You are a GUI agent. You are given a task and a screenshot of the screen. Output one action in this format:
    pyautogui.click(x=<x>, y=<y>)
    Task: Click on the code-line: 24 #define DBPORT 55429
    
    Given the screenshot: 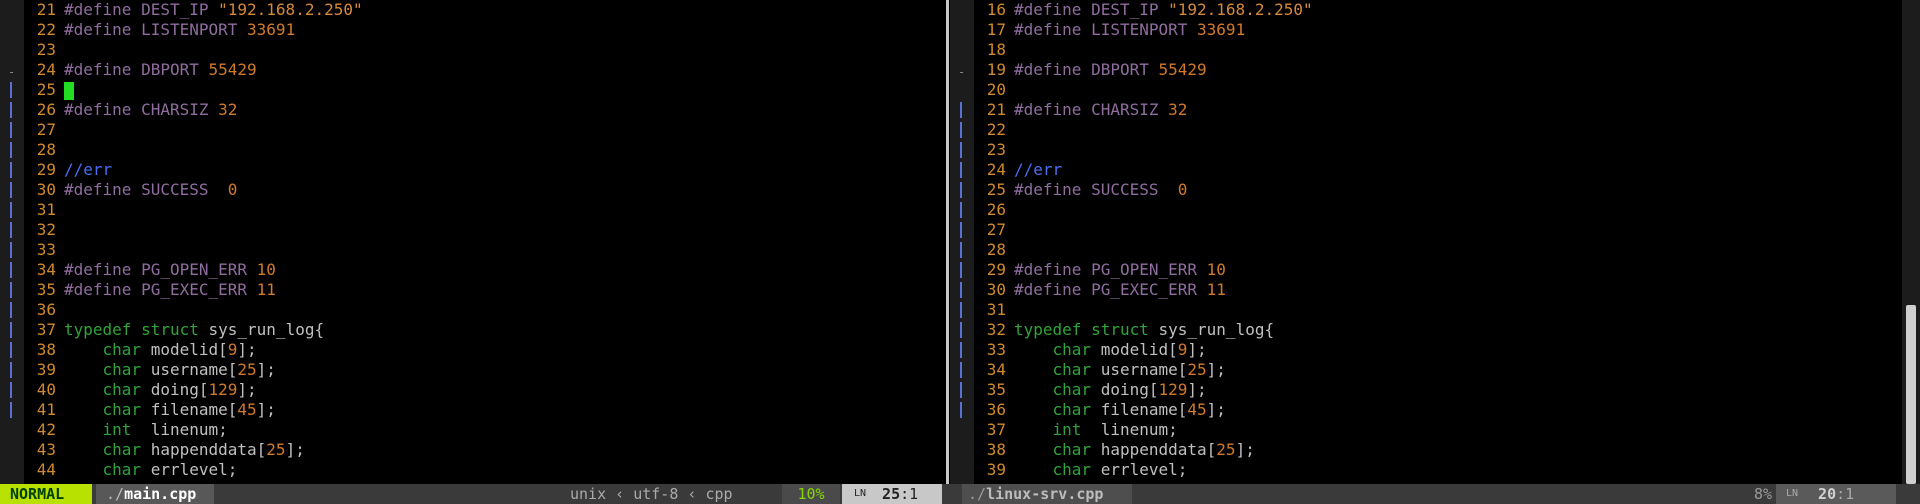 What is the action you would take?
    pyautogui.click(x=484, y=70)
    